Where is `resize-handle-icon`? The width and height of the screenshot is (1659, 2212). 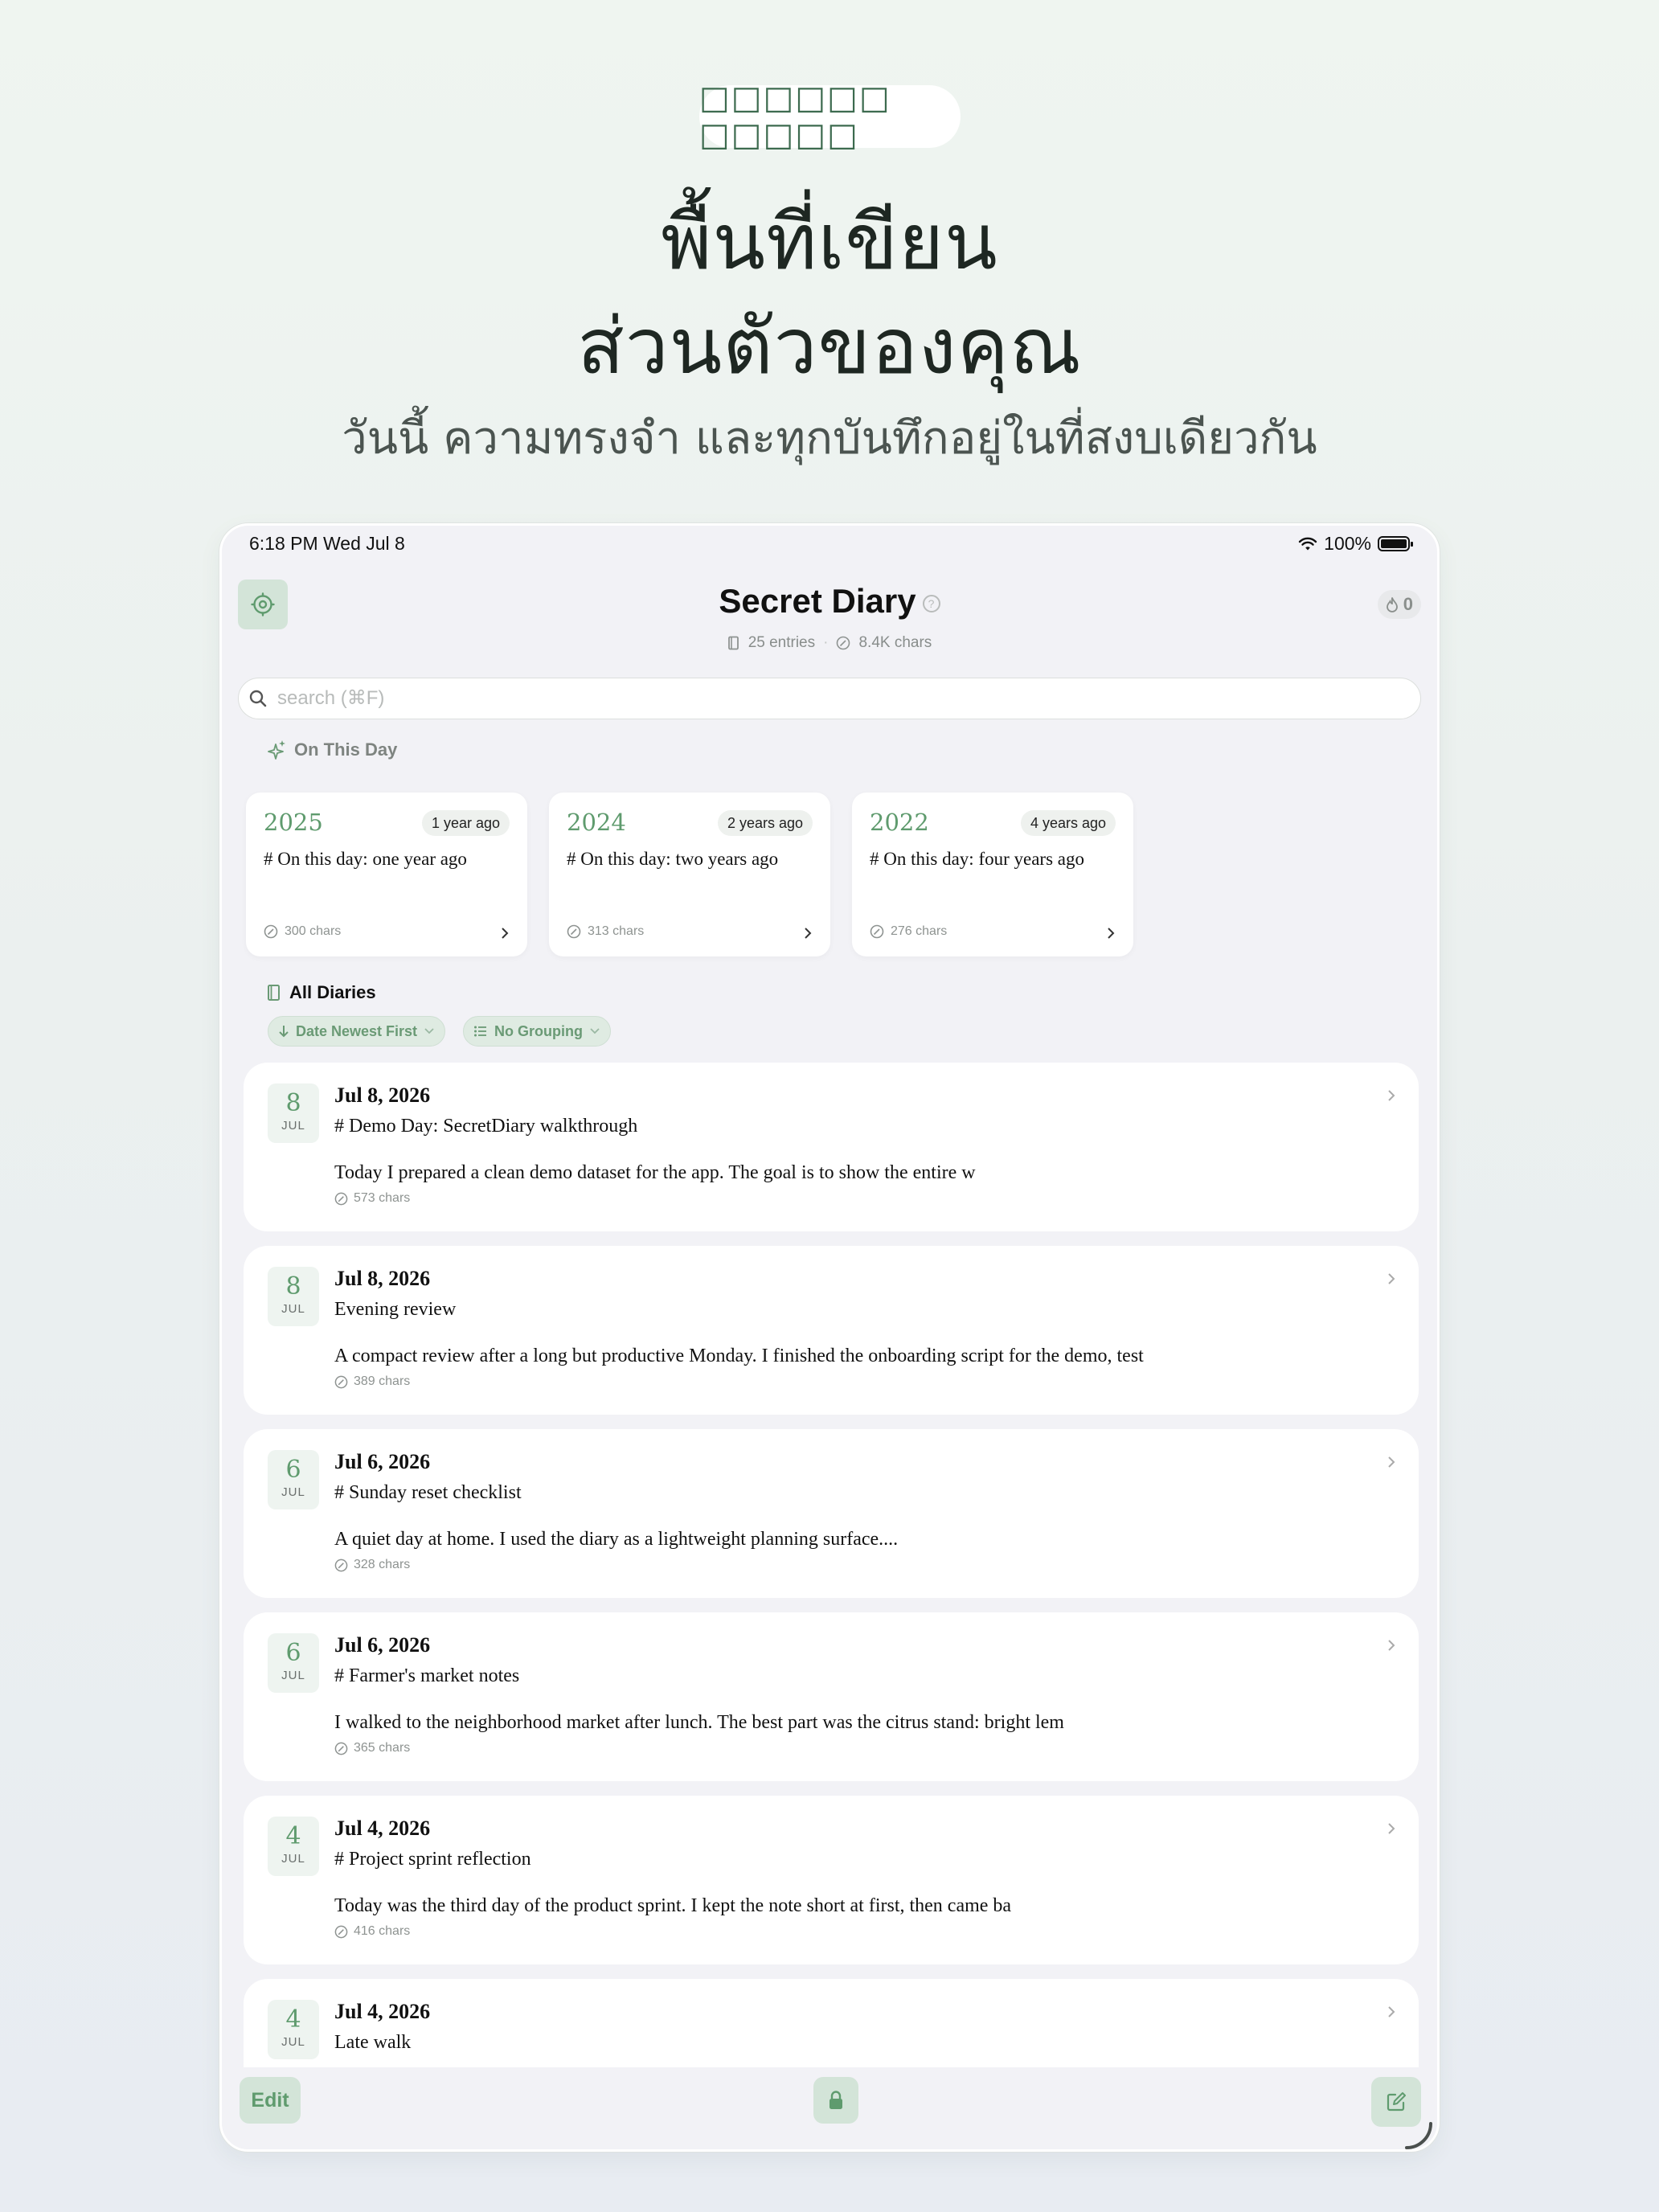
resize-handle-icon is located at coordinates (1418, 2135).